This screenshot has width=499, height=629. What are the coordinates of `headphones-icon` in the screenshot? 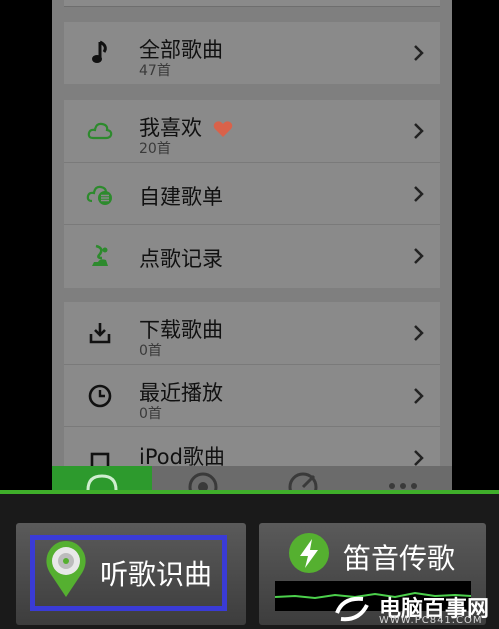 It's located at (102, 482).